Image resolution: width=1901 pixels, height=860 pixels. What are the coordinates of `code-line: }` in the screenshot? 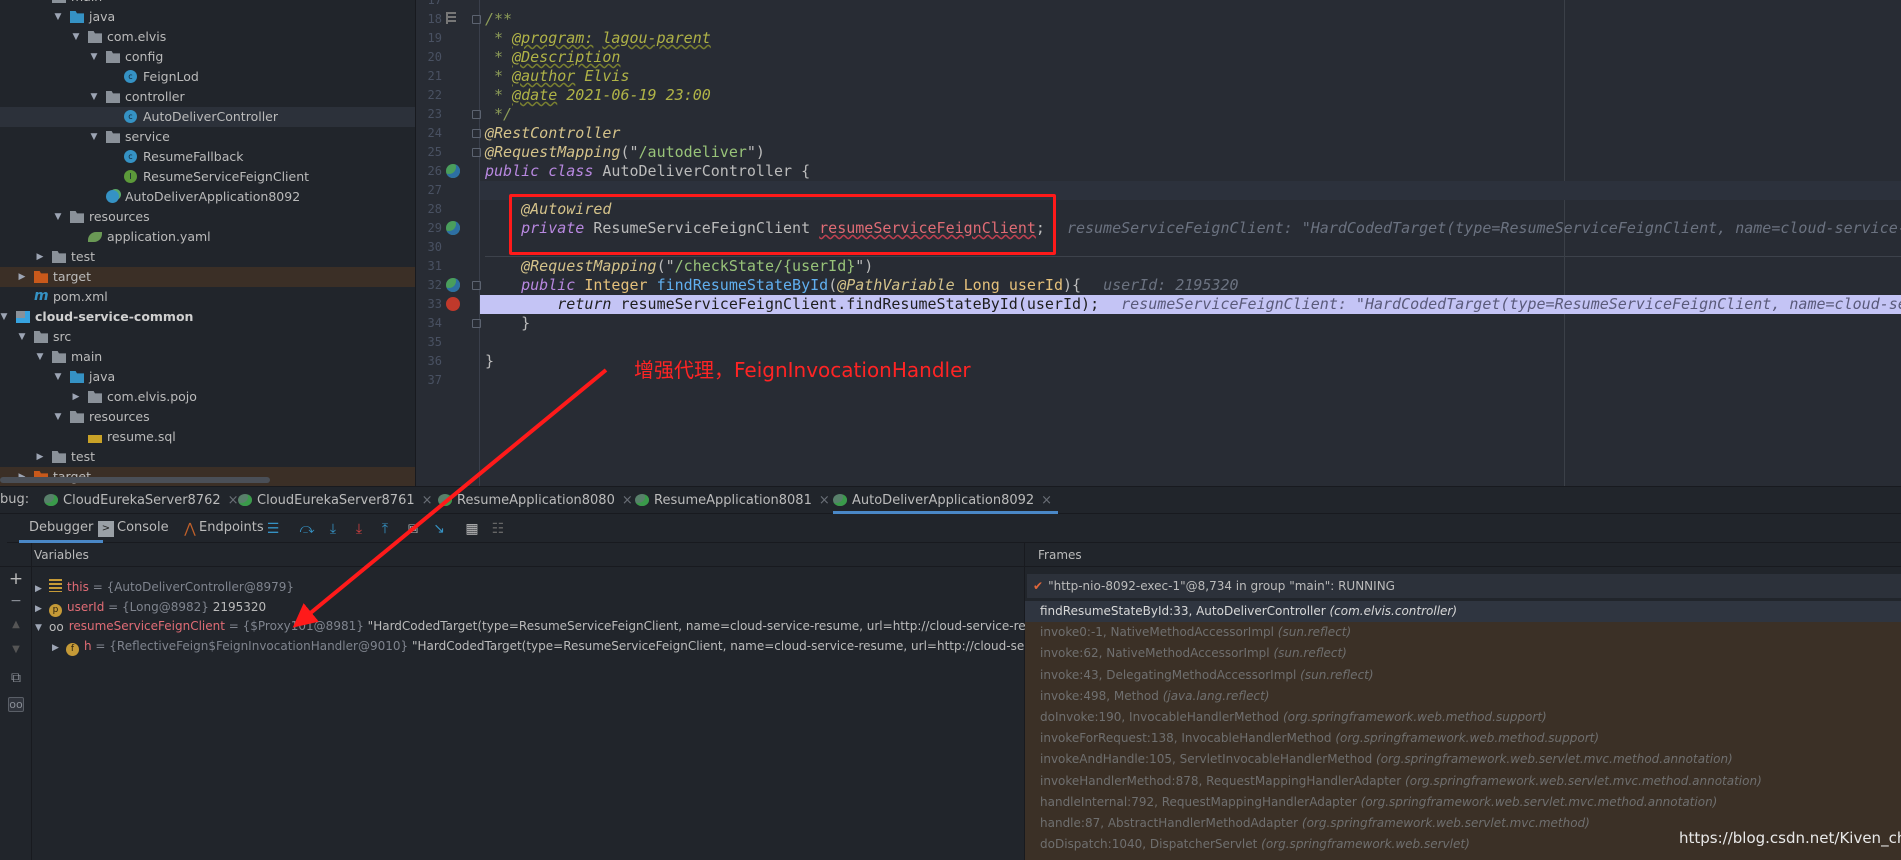 It's located at (1190, 323).